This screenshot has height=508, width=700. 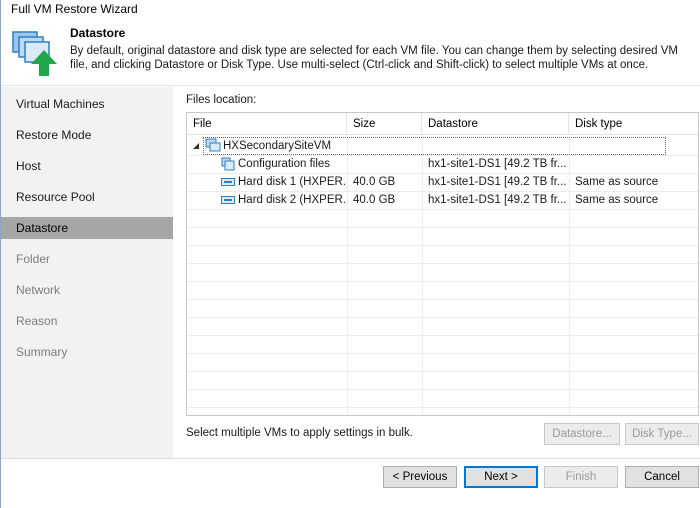 I want to click on row-file-name: HXSecondarySiteVM, so click(x=277, y=146).